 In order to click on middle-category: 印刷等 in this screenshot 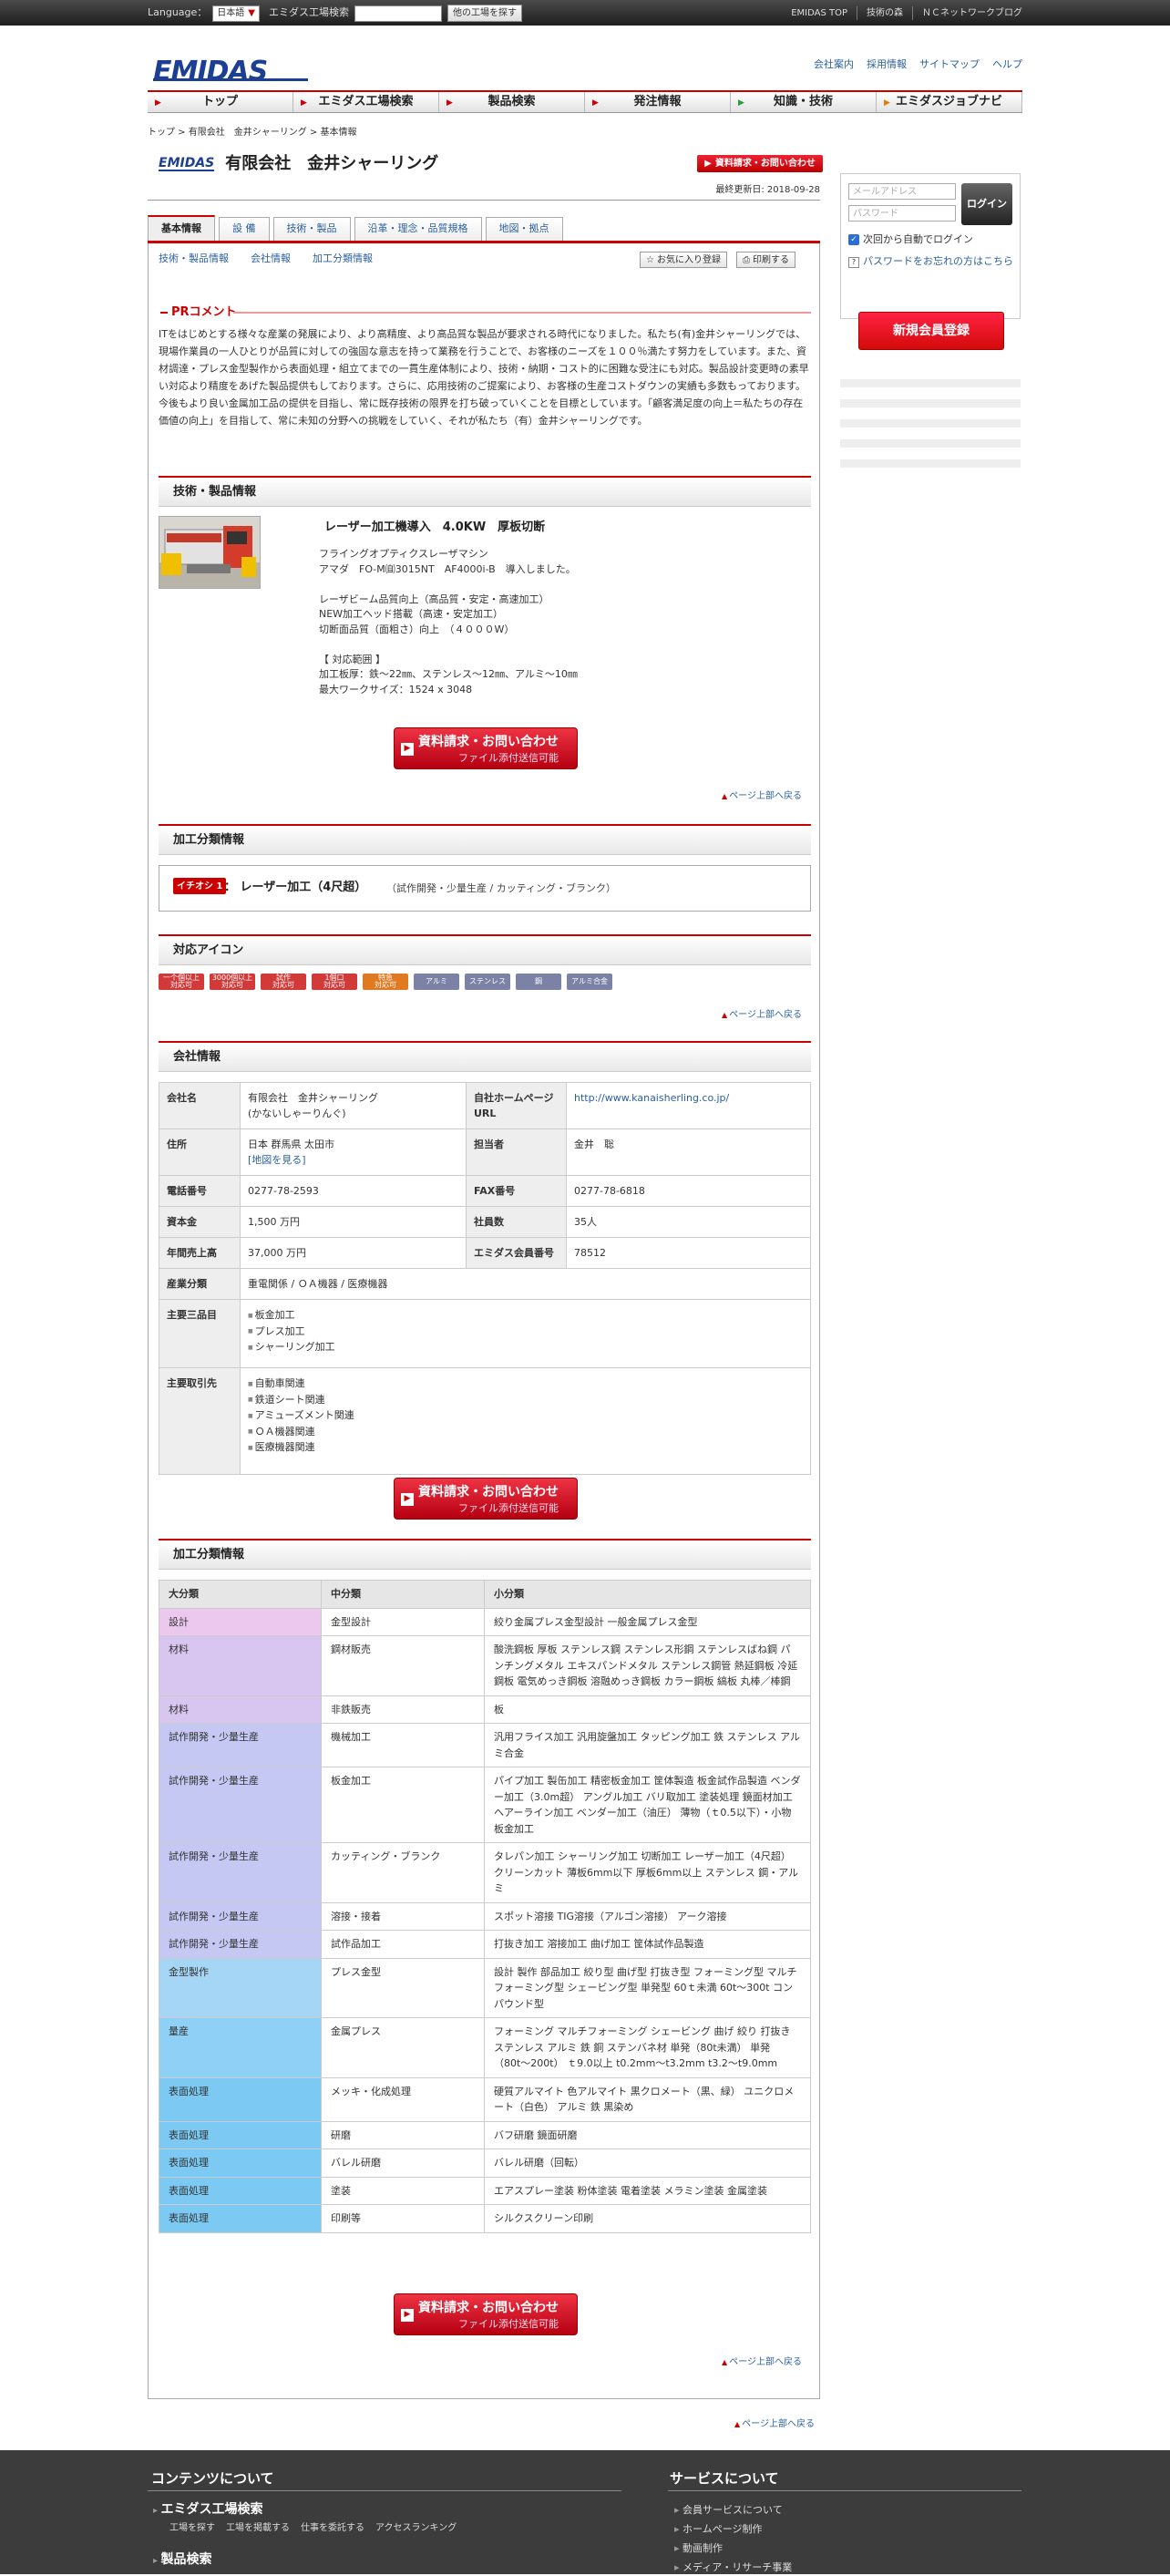, I will do `click(403, 2218)`.